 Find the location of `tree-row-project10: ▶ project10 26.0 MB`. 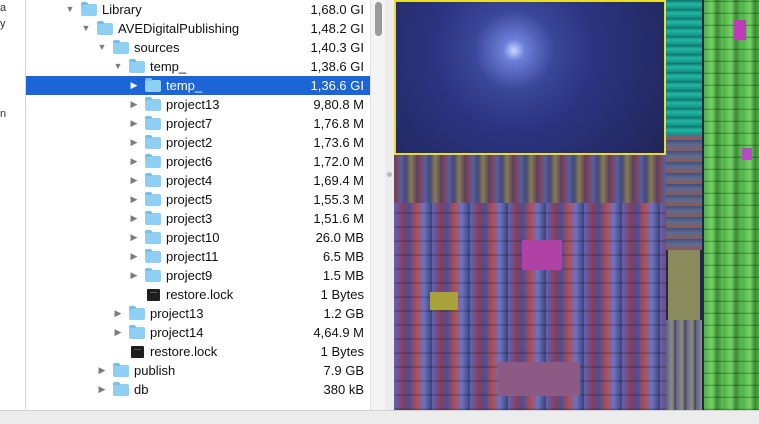

tree-row-project10: ▶ project10 26.0 MB is located at coordinates (198, 237).